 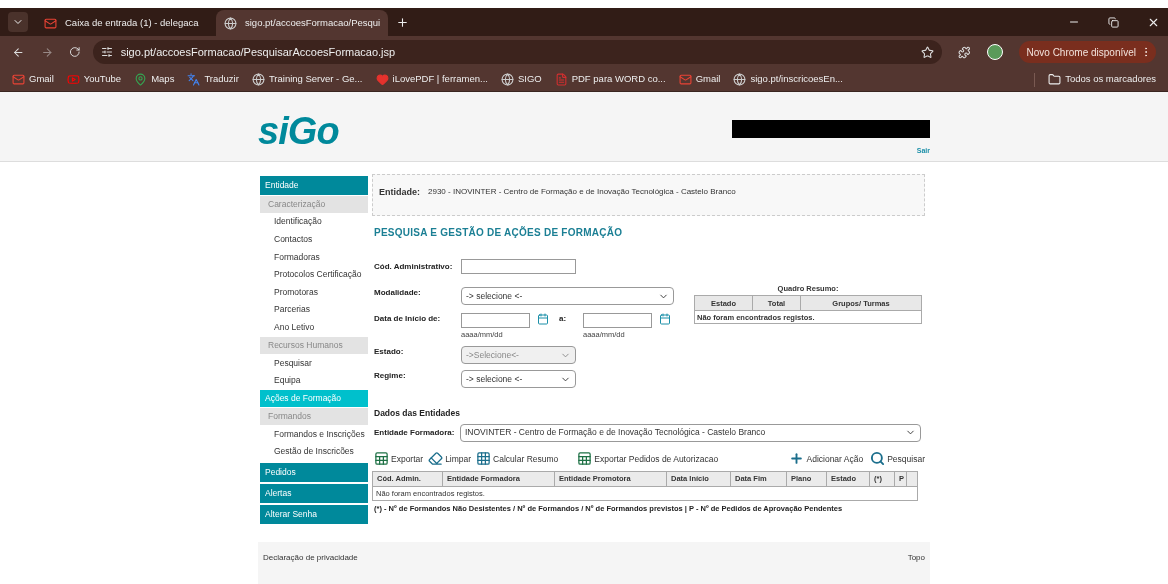 What do you see at coordinates (399, 458) in the screenshot?
I see `toolbar-link: Exportar` at bounding box center [399, 458].